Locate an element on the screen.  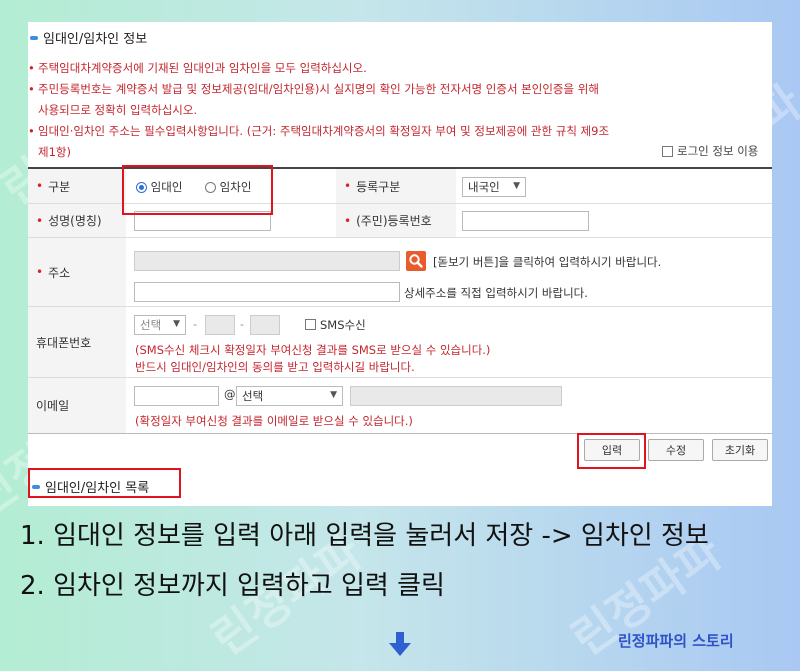
login-info-checkbox: 로그인 정보 이용 is located at coordinates (710, 151).